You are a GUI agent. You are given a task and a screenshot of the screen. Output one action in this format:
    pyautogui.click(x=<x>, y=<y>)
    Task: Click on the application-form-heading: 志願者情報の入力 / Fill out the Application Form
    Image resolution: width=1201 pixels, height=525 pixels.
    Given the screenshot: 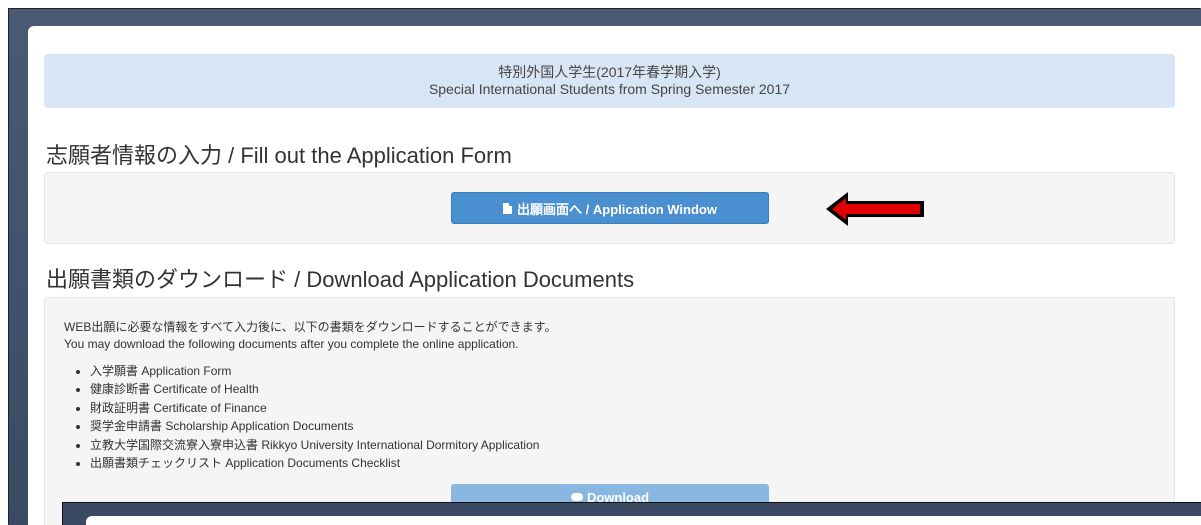 What is the action you would take?
    pyautogui.click(x=279, y=155)
    